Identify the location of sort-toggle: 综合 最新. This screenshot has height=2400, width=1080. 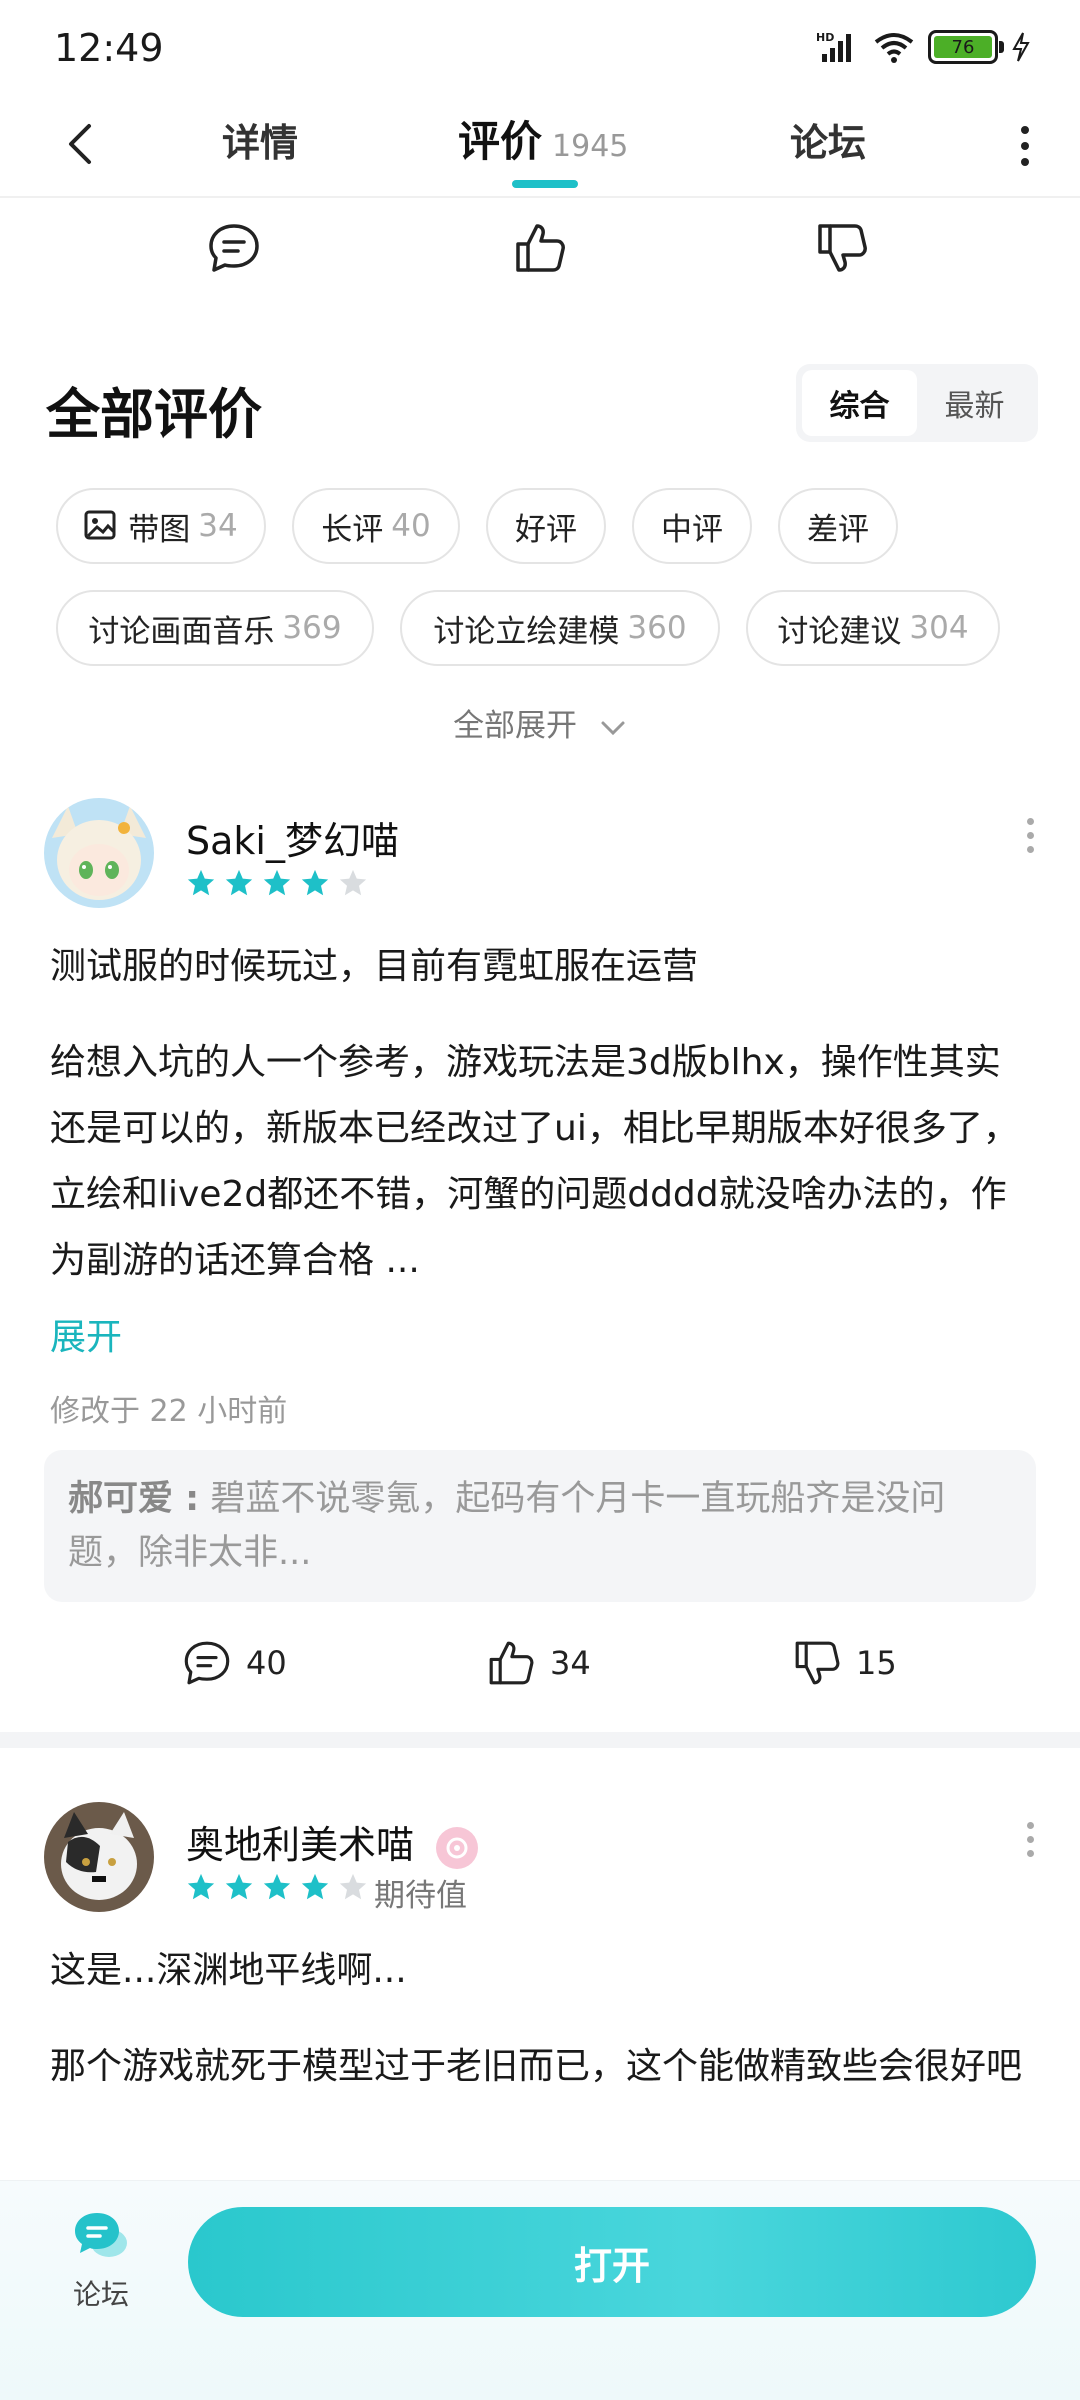
(917, 403).